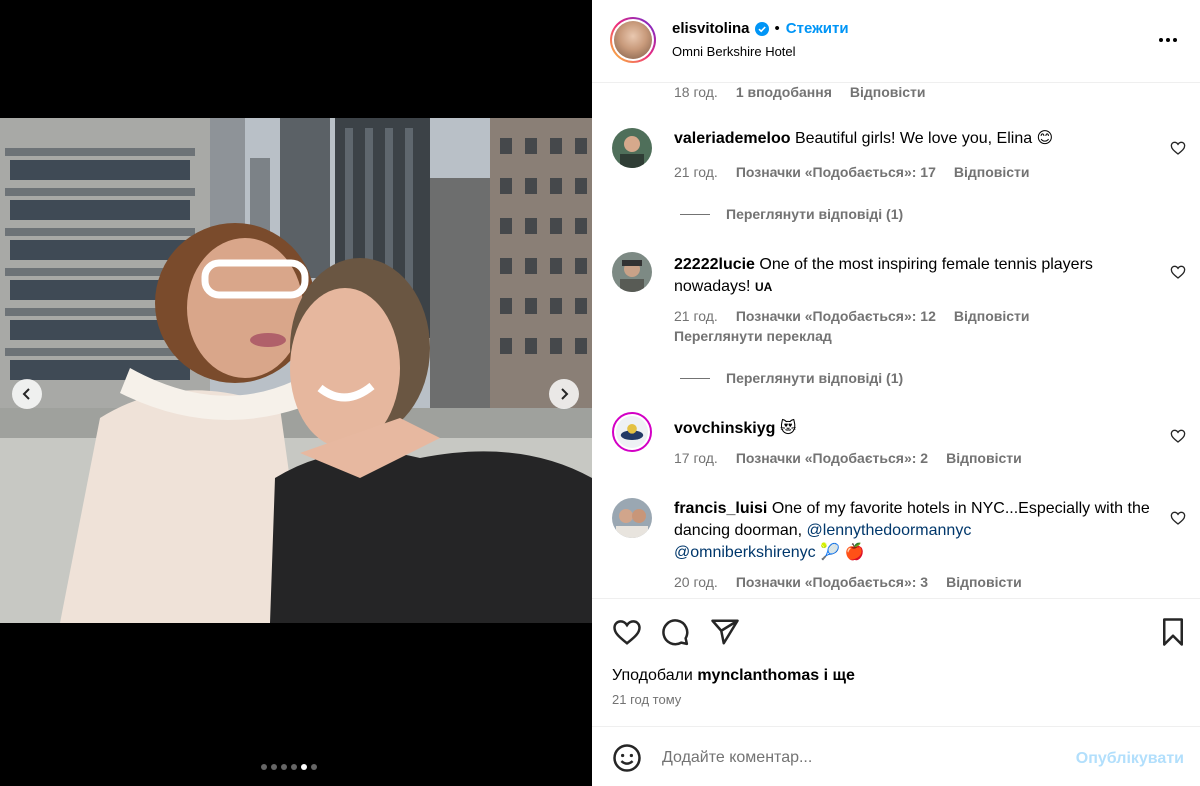  I want to click on share-icon, so click(725, 632).